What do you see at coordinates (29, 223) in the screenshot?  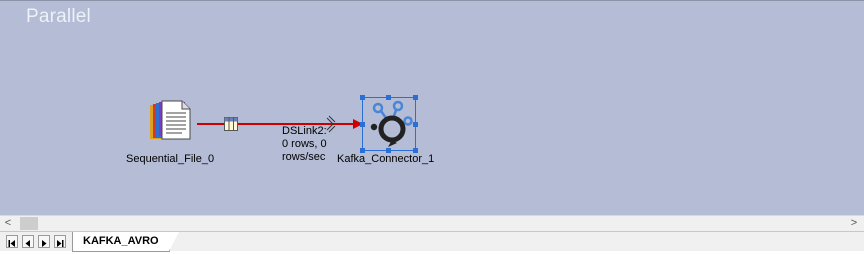 I see `scroll-thumb` at bounding box center [29, 223].